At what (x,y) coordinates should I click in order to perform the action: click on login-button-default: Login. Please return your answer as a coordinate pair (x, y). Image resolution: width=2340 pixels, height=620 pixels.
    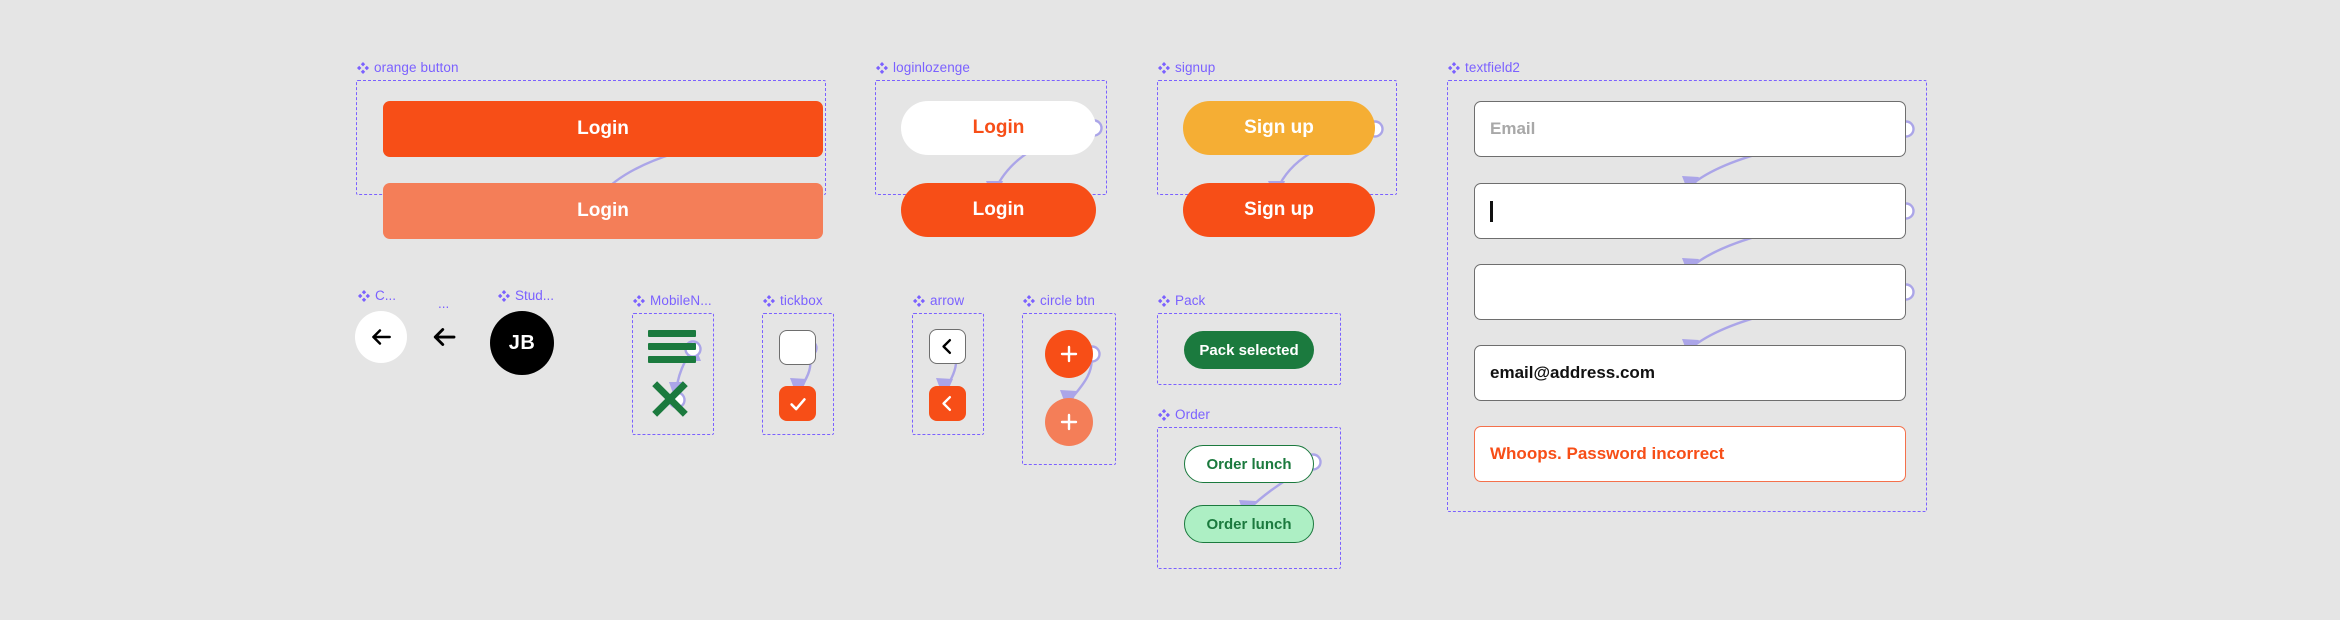
    Looking at the image, I should click on (603, 129).